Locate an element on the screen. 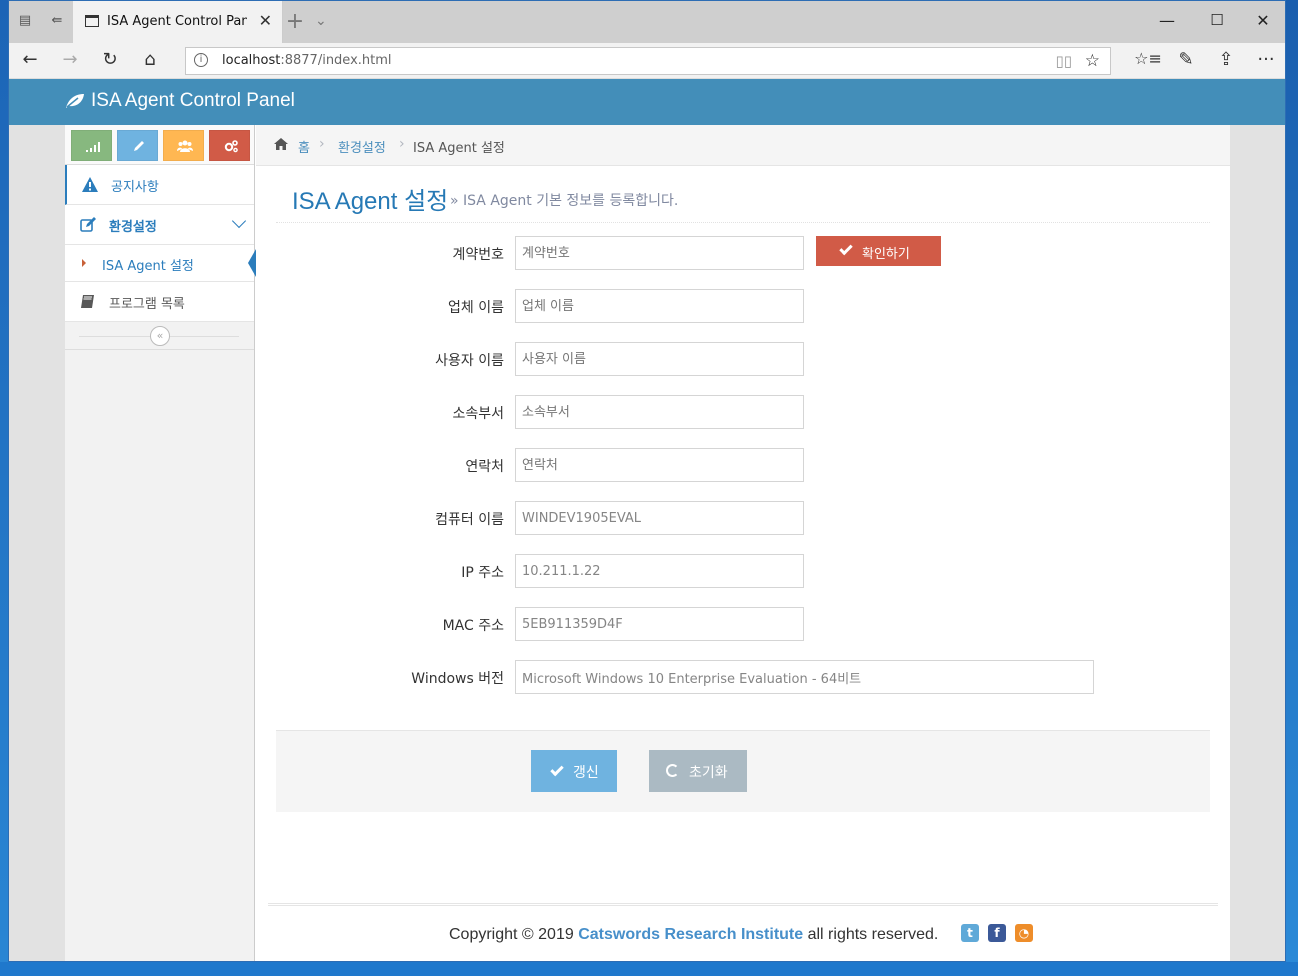  sidebar-subitem-label: ISA Agent 설정 is located at coordinates (148, 266).